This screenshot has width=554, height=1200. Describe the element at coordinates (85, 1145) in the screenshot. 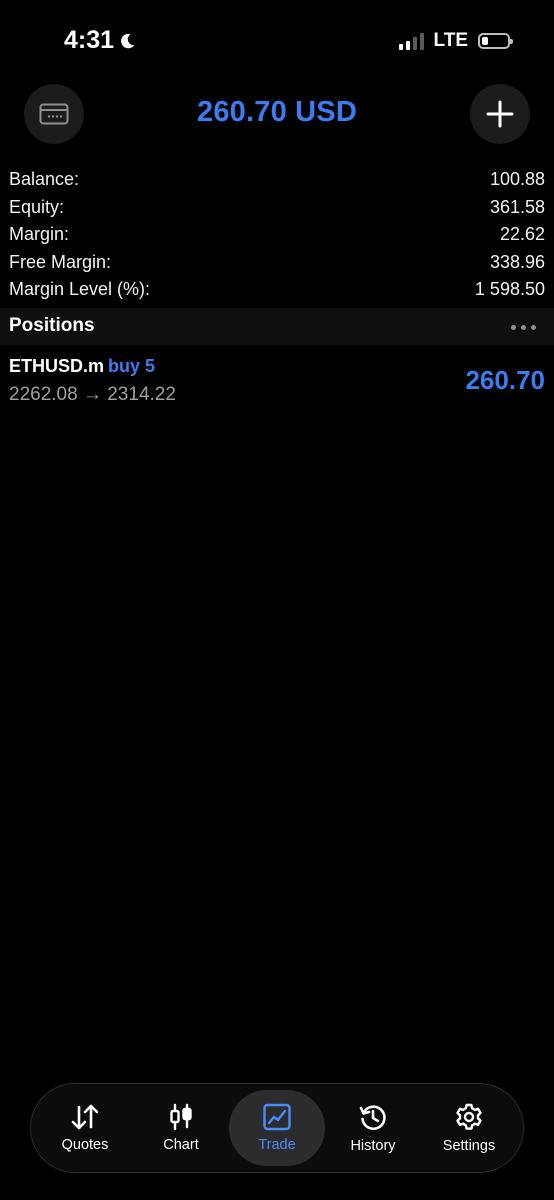

I see `tab-quotes-label: Quotes` at that location.